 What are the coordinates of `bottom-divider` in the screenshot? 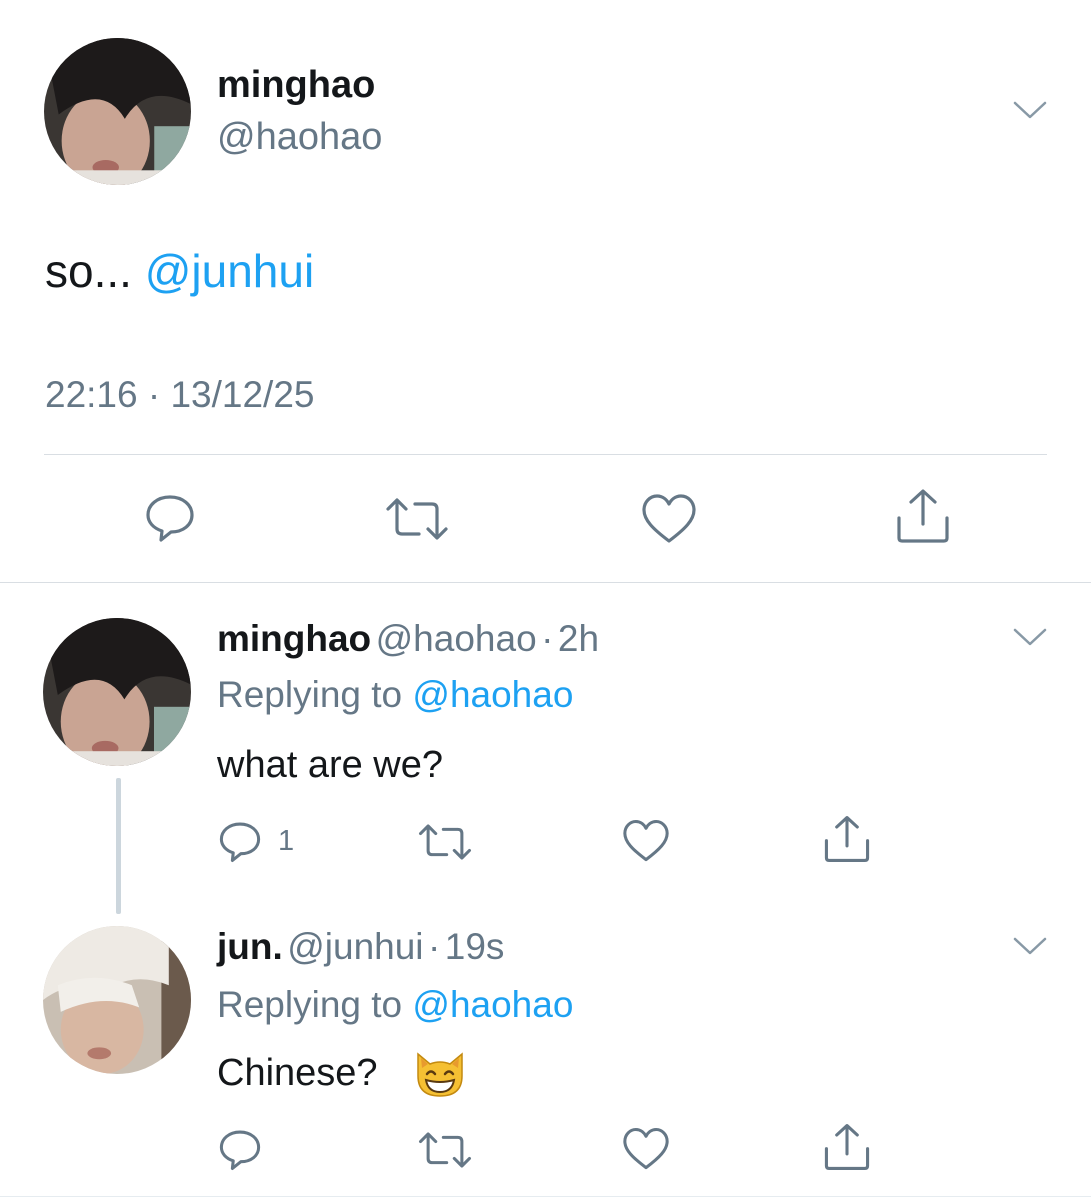 It's located at (545, 1196).